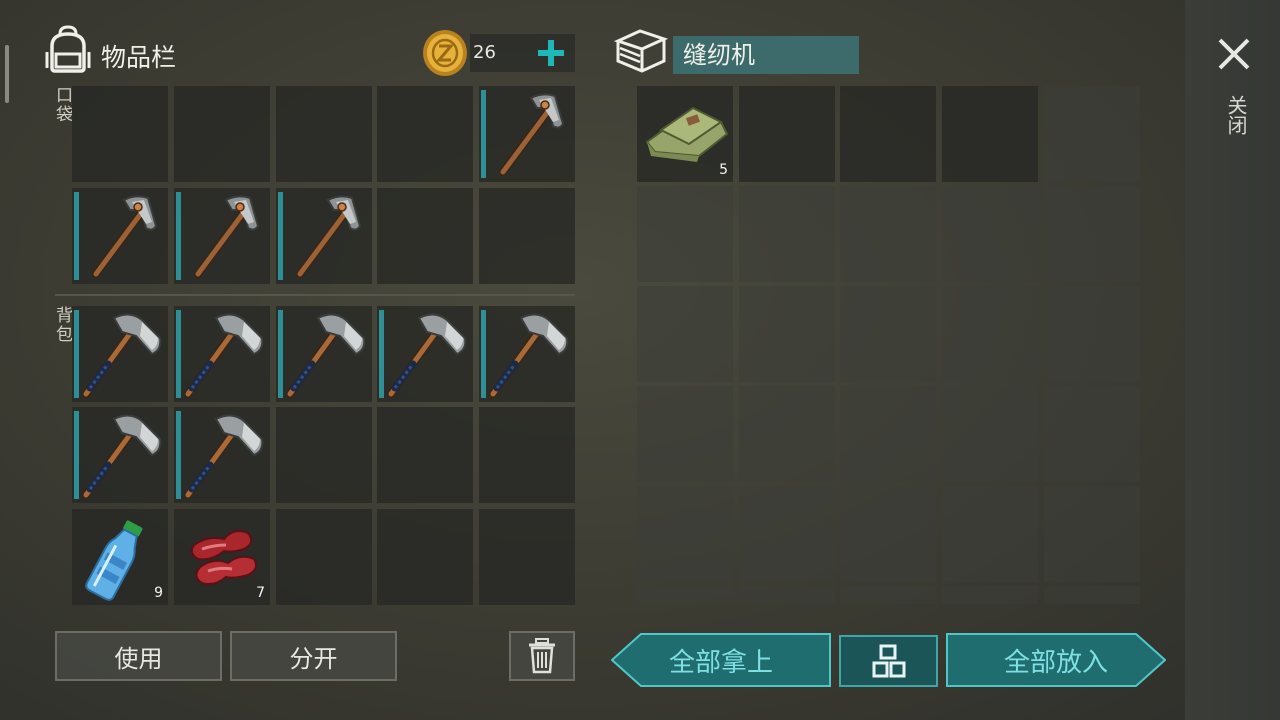 The height and width of the screenshot is (720, 1280). Describe the element at coordinates (222, 557) in the screenshot. I see `backpack-slot-12: 7` at that location.